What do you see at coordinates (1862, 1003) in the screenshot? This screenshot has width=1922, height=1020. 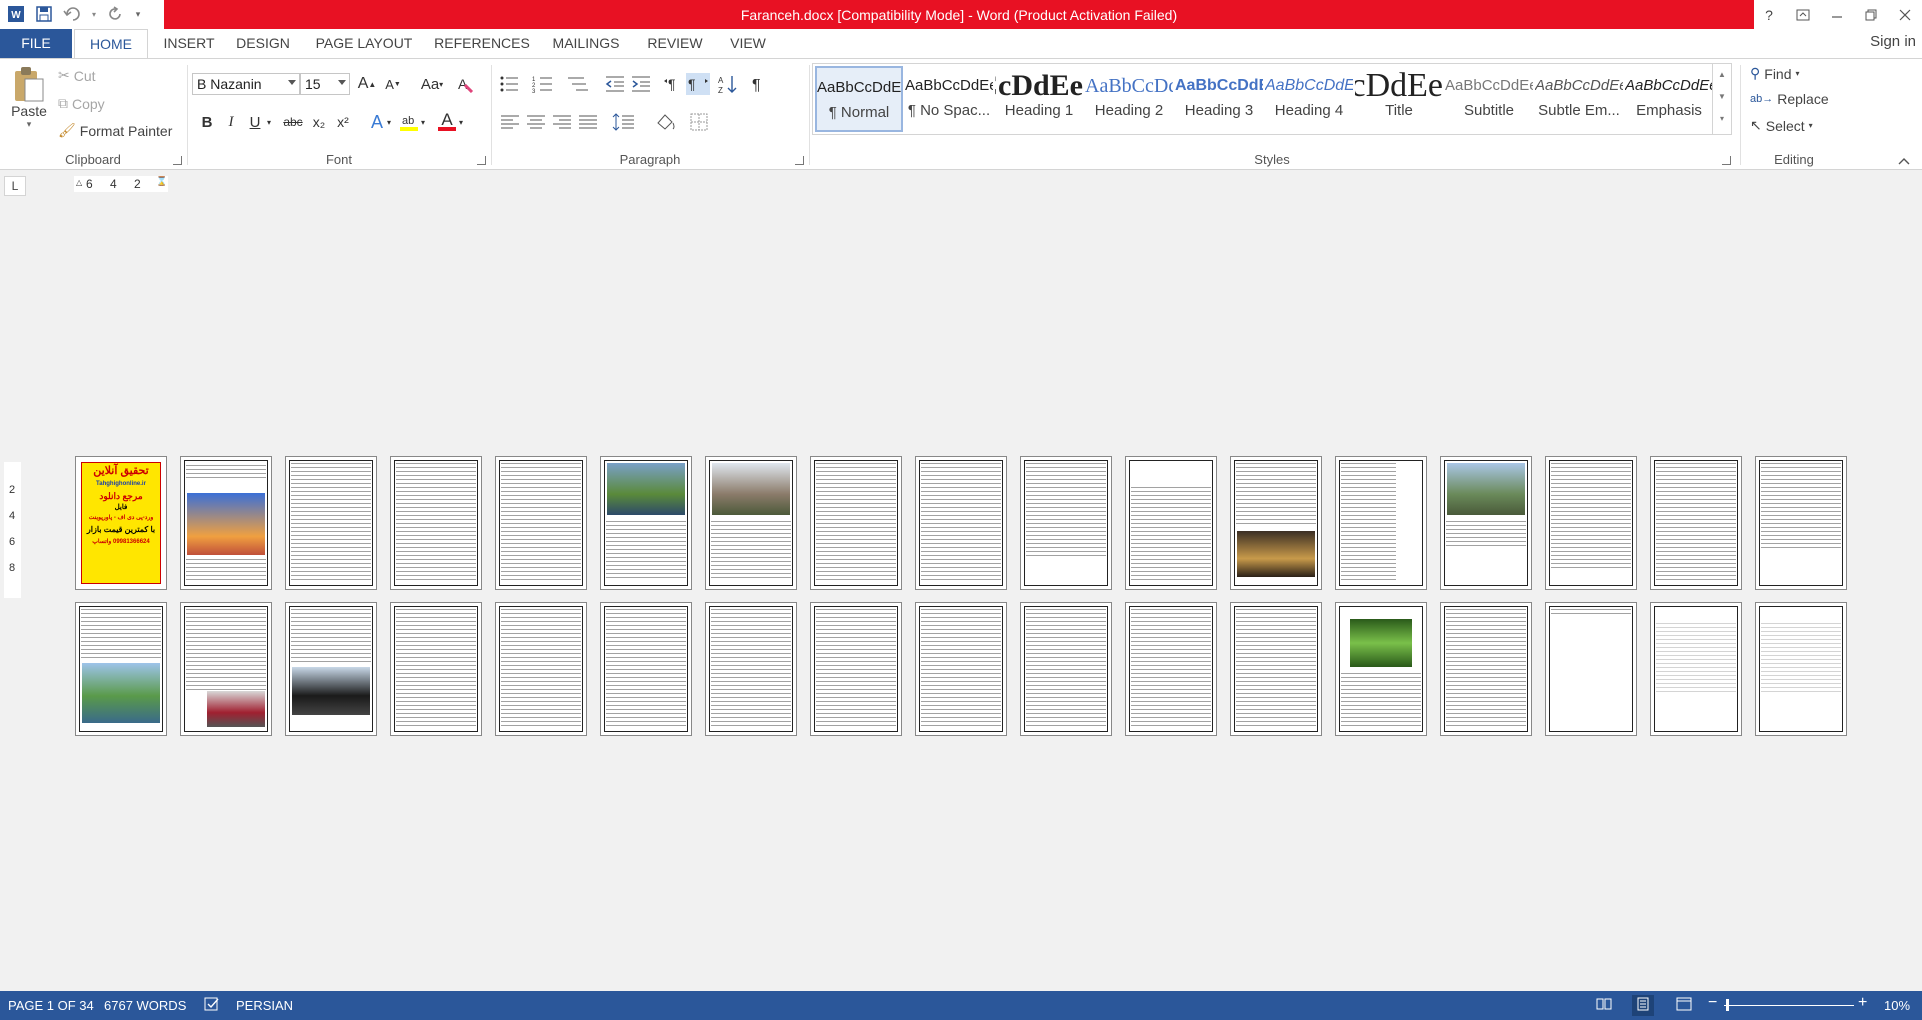 I see `zoom-in-button: +` at bounding box center [1862, 1003].